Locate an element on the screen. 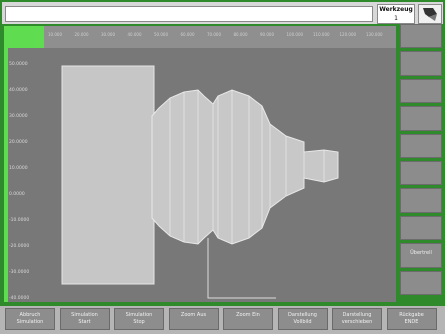 The width and height of the screenshot is (445, 334). ruler-corner is located at coordinates (24, 37).